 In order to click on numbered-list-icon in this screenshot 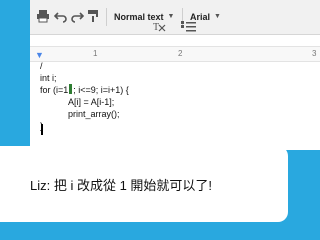, I will do `click(189, 28)`.